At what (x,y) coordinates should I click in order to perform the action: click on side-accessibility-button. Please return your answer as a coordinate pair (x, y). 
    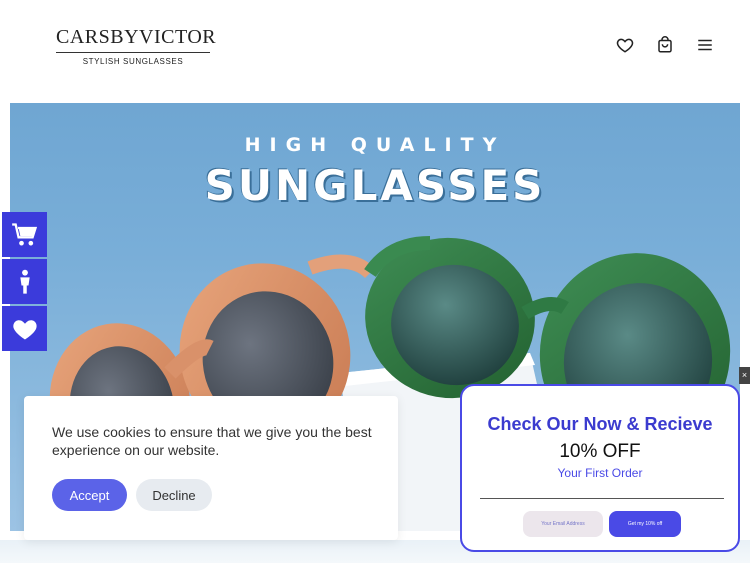
    Looking at the image, I should click on (24, 281).